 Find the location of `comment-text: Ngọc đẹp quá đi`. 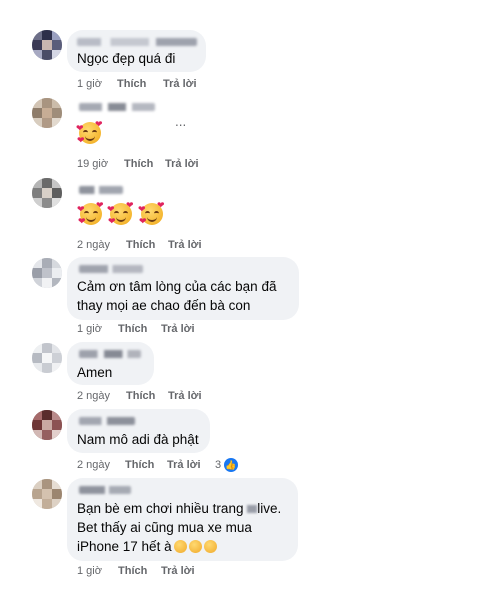

comment-text: Ngọc đẹp quá đi is located at coordinates (126, 58).